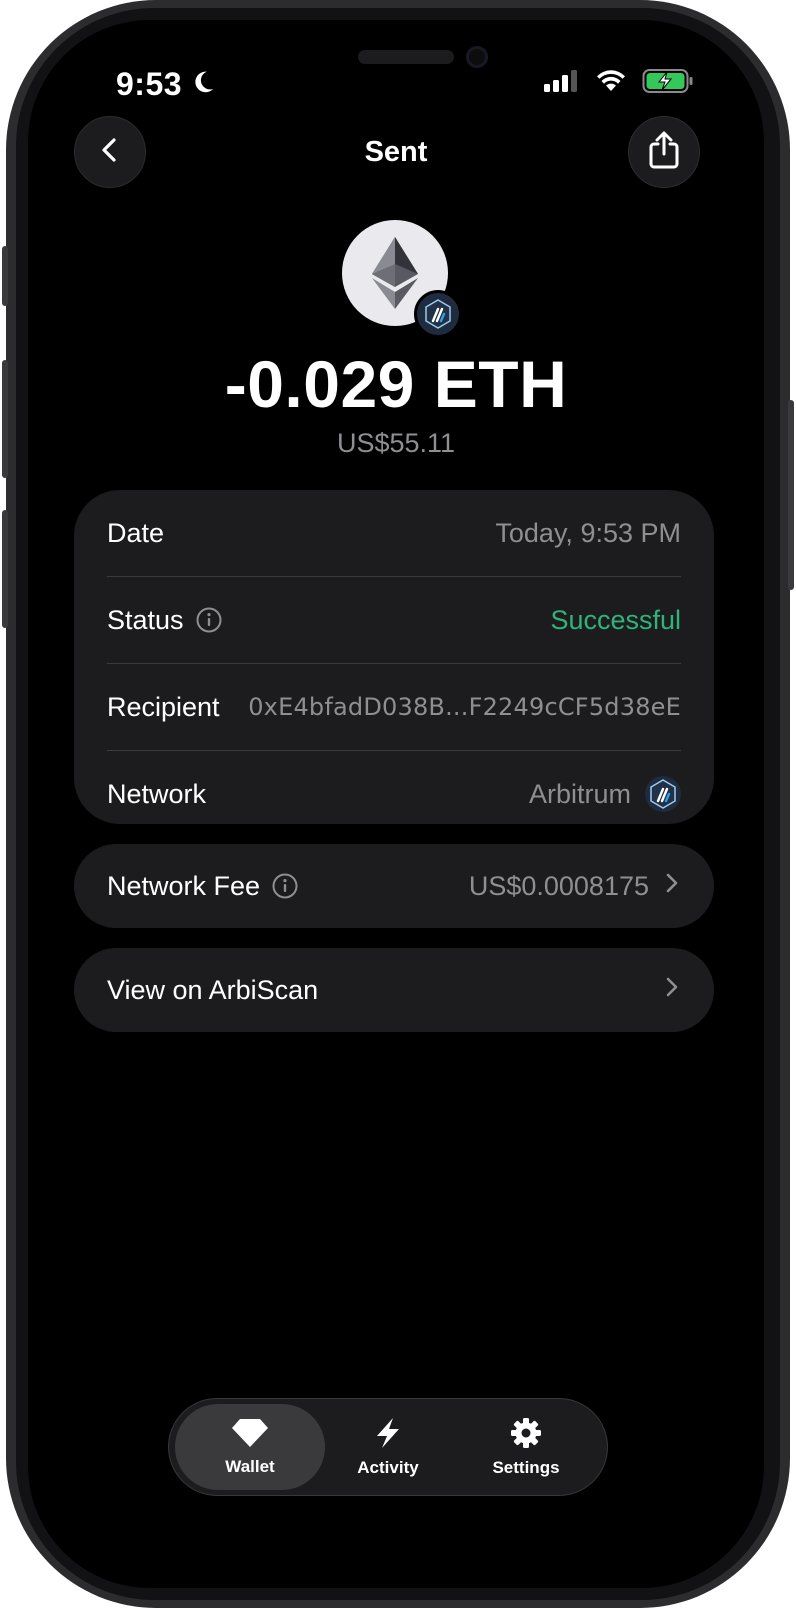 This screenshot has height=1608, width=796. I want to click on view-explorer-card: View on ArbiScan, so click(394, 990).